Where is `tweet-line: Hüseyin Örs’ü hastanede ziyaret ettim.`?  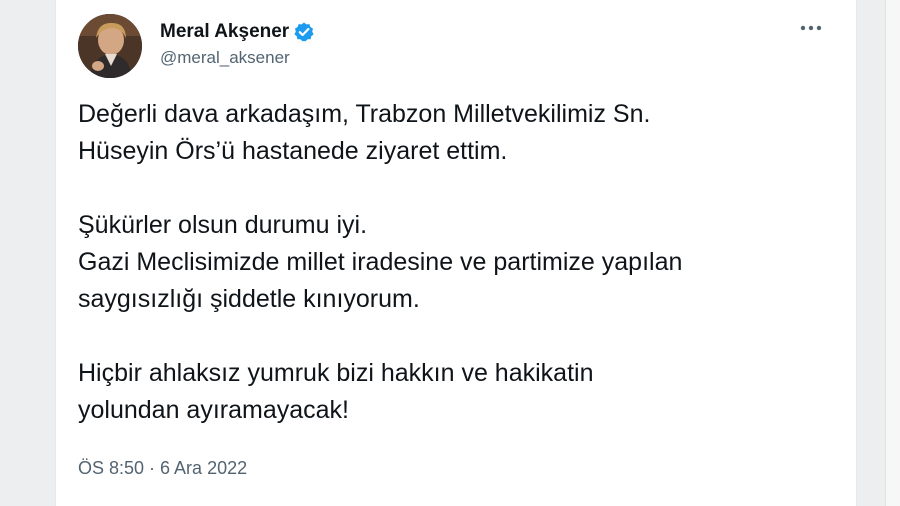
tweet-line: Hüseyin Örs’ü hastanede ziyaret ettim. is located at coordinates (293, 151).